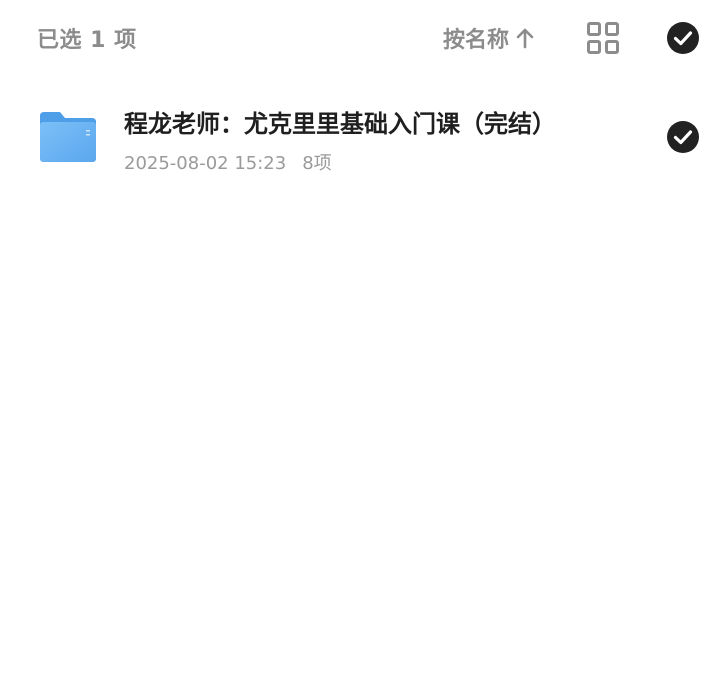  What do you see at coordinates (525, 38) in the screenshot?
I see `arrow-up-icon` at bounding box center [525, 38].